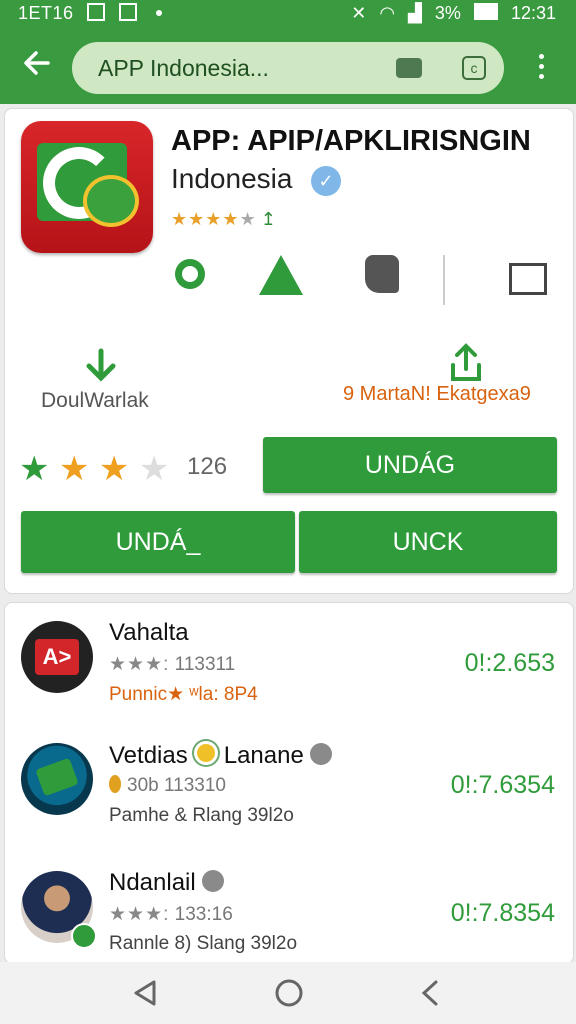  Describe the element at coordinates (94, 469) in the screenshot. I see `rating-stars: ★ ★ ★ ★` at that location.